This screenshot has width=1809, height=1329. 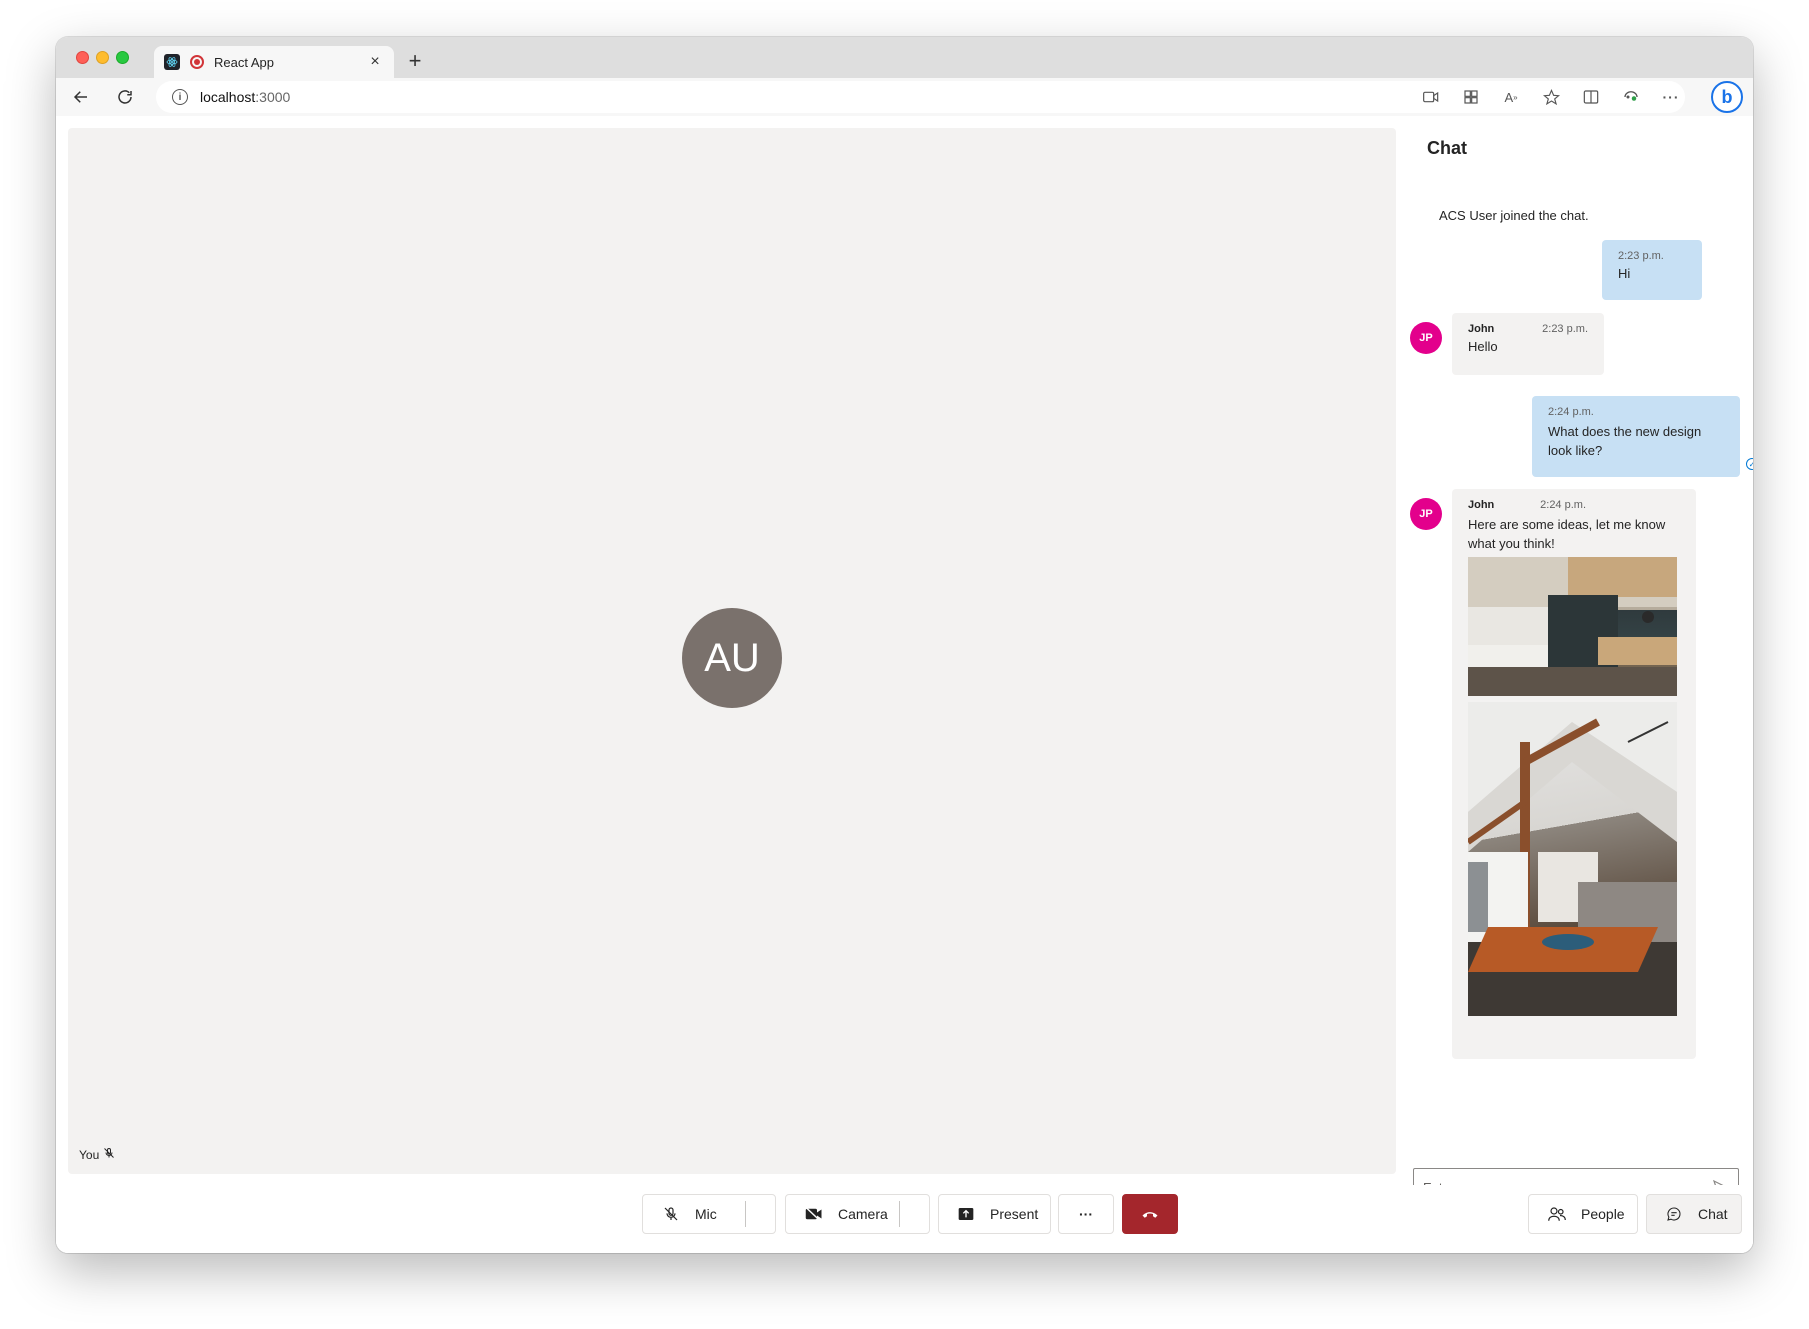 I want to click on recording-icon, so click(x=197, y=62).